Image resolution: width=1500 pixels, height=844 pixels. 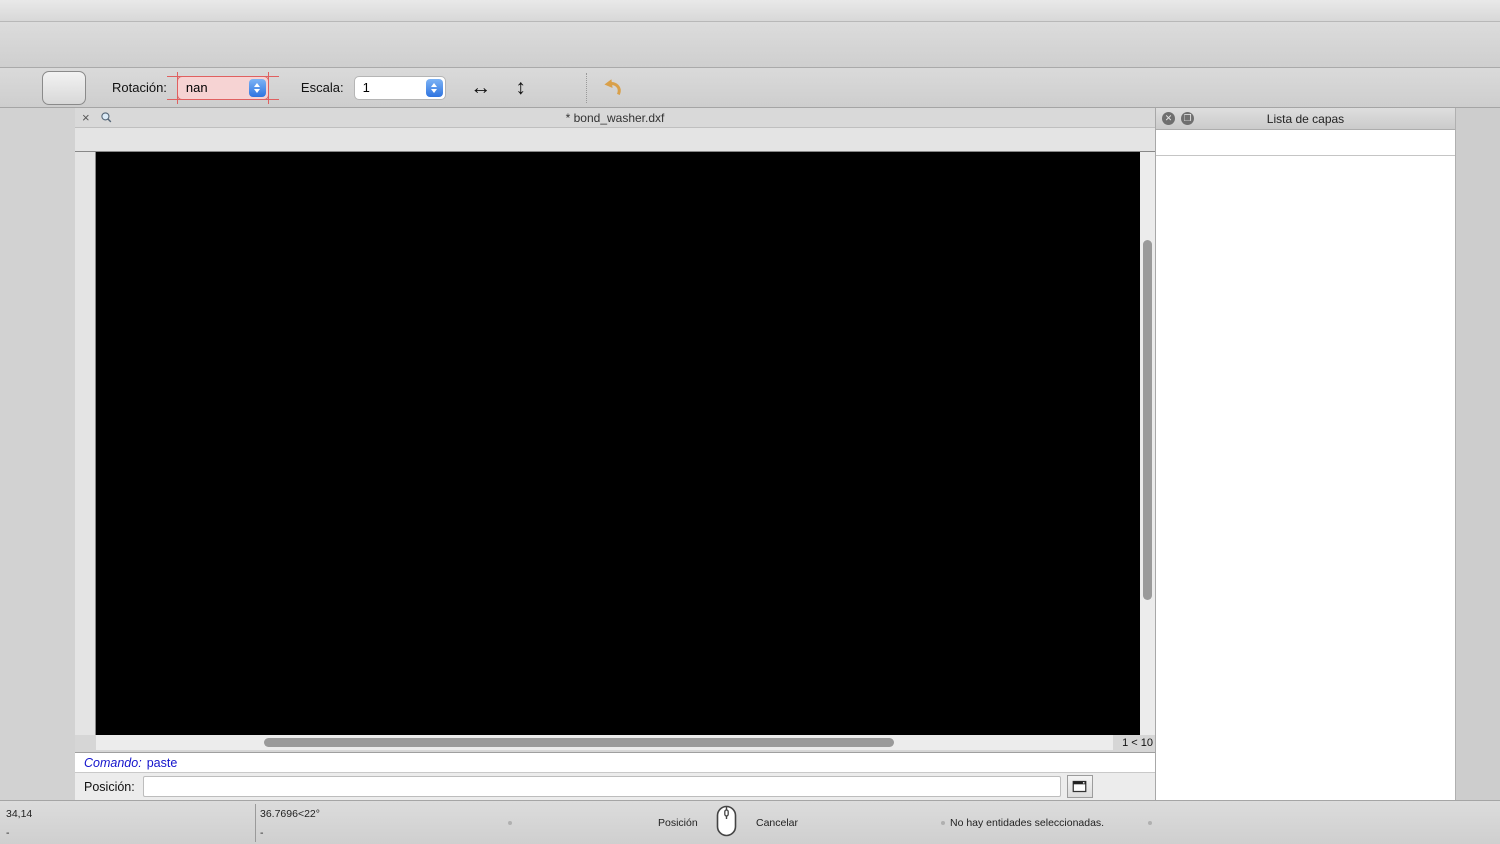 What do you see at coordinates (726, 821) in the screenshot?
I see `mouse-icon` at bounding box center [726, 821].